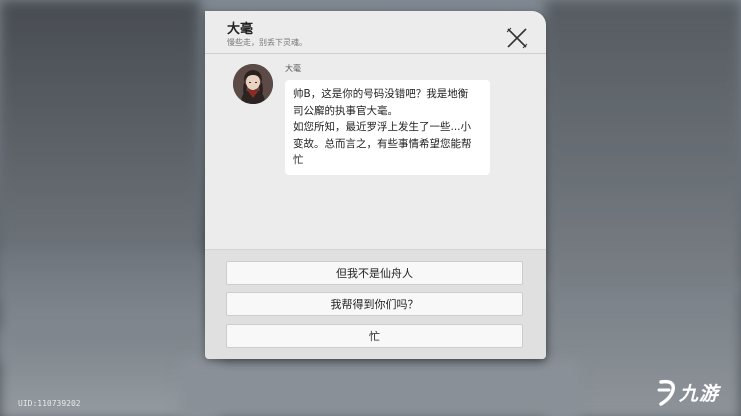 This screenshot has height=416, width=741. What do you see at coordinates (240, 29) in the screenshot?
I see `contact-name: 大毫` at bounding box center [240, 29].